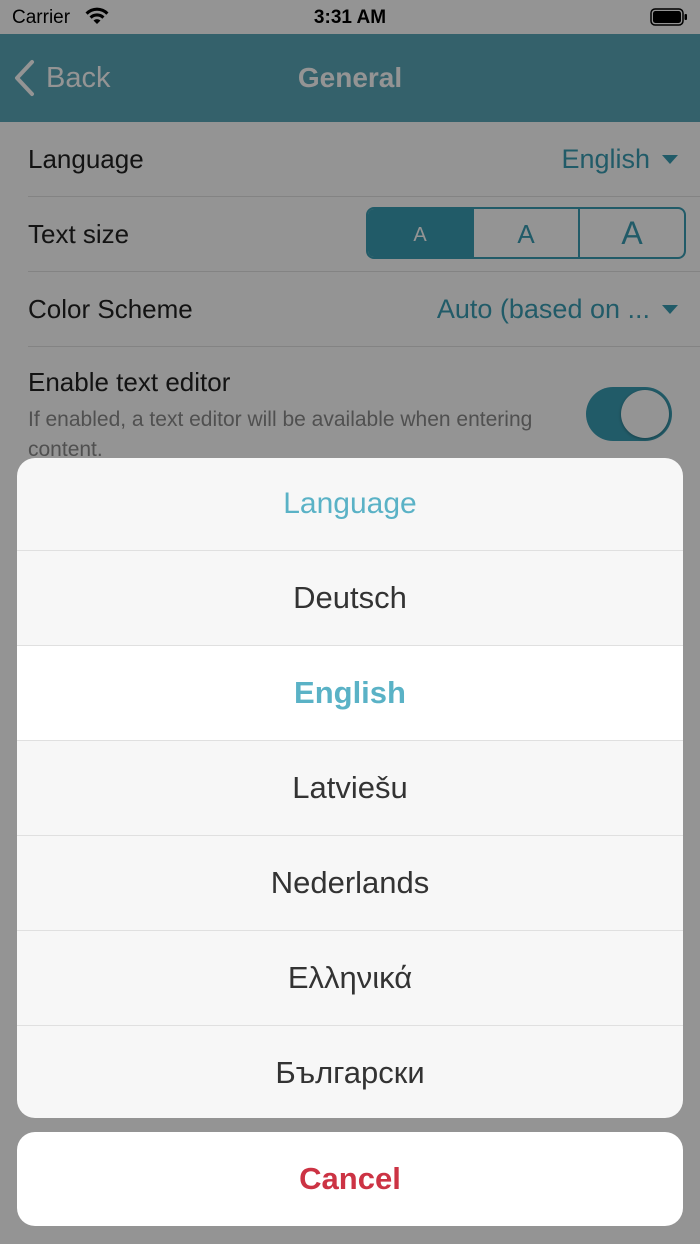  Describe the element at coordinates (350, 598) in the screenshot. I see `language-option-deutsch: Deutsch` at that location.